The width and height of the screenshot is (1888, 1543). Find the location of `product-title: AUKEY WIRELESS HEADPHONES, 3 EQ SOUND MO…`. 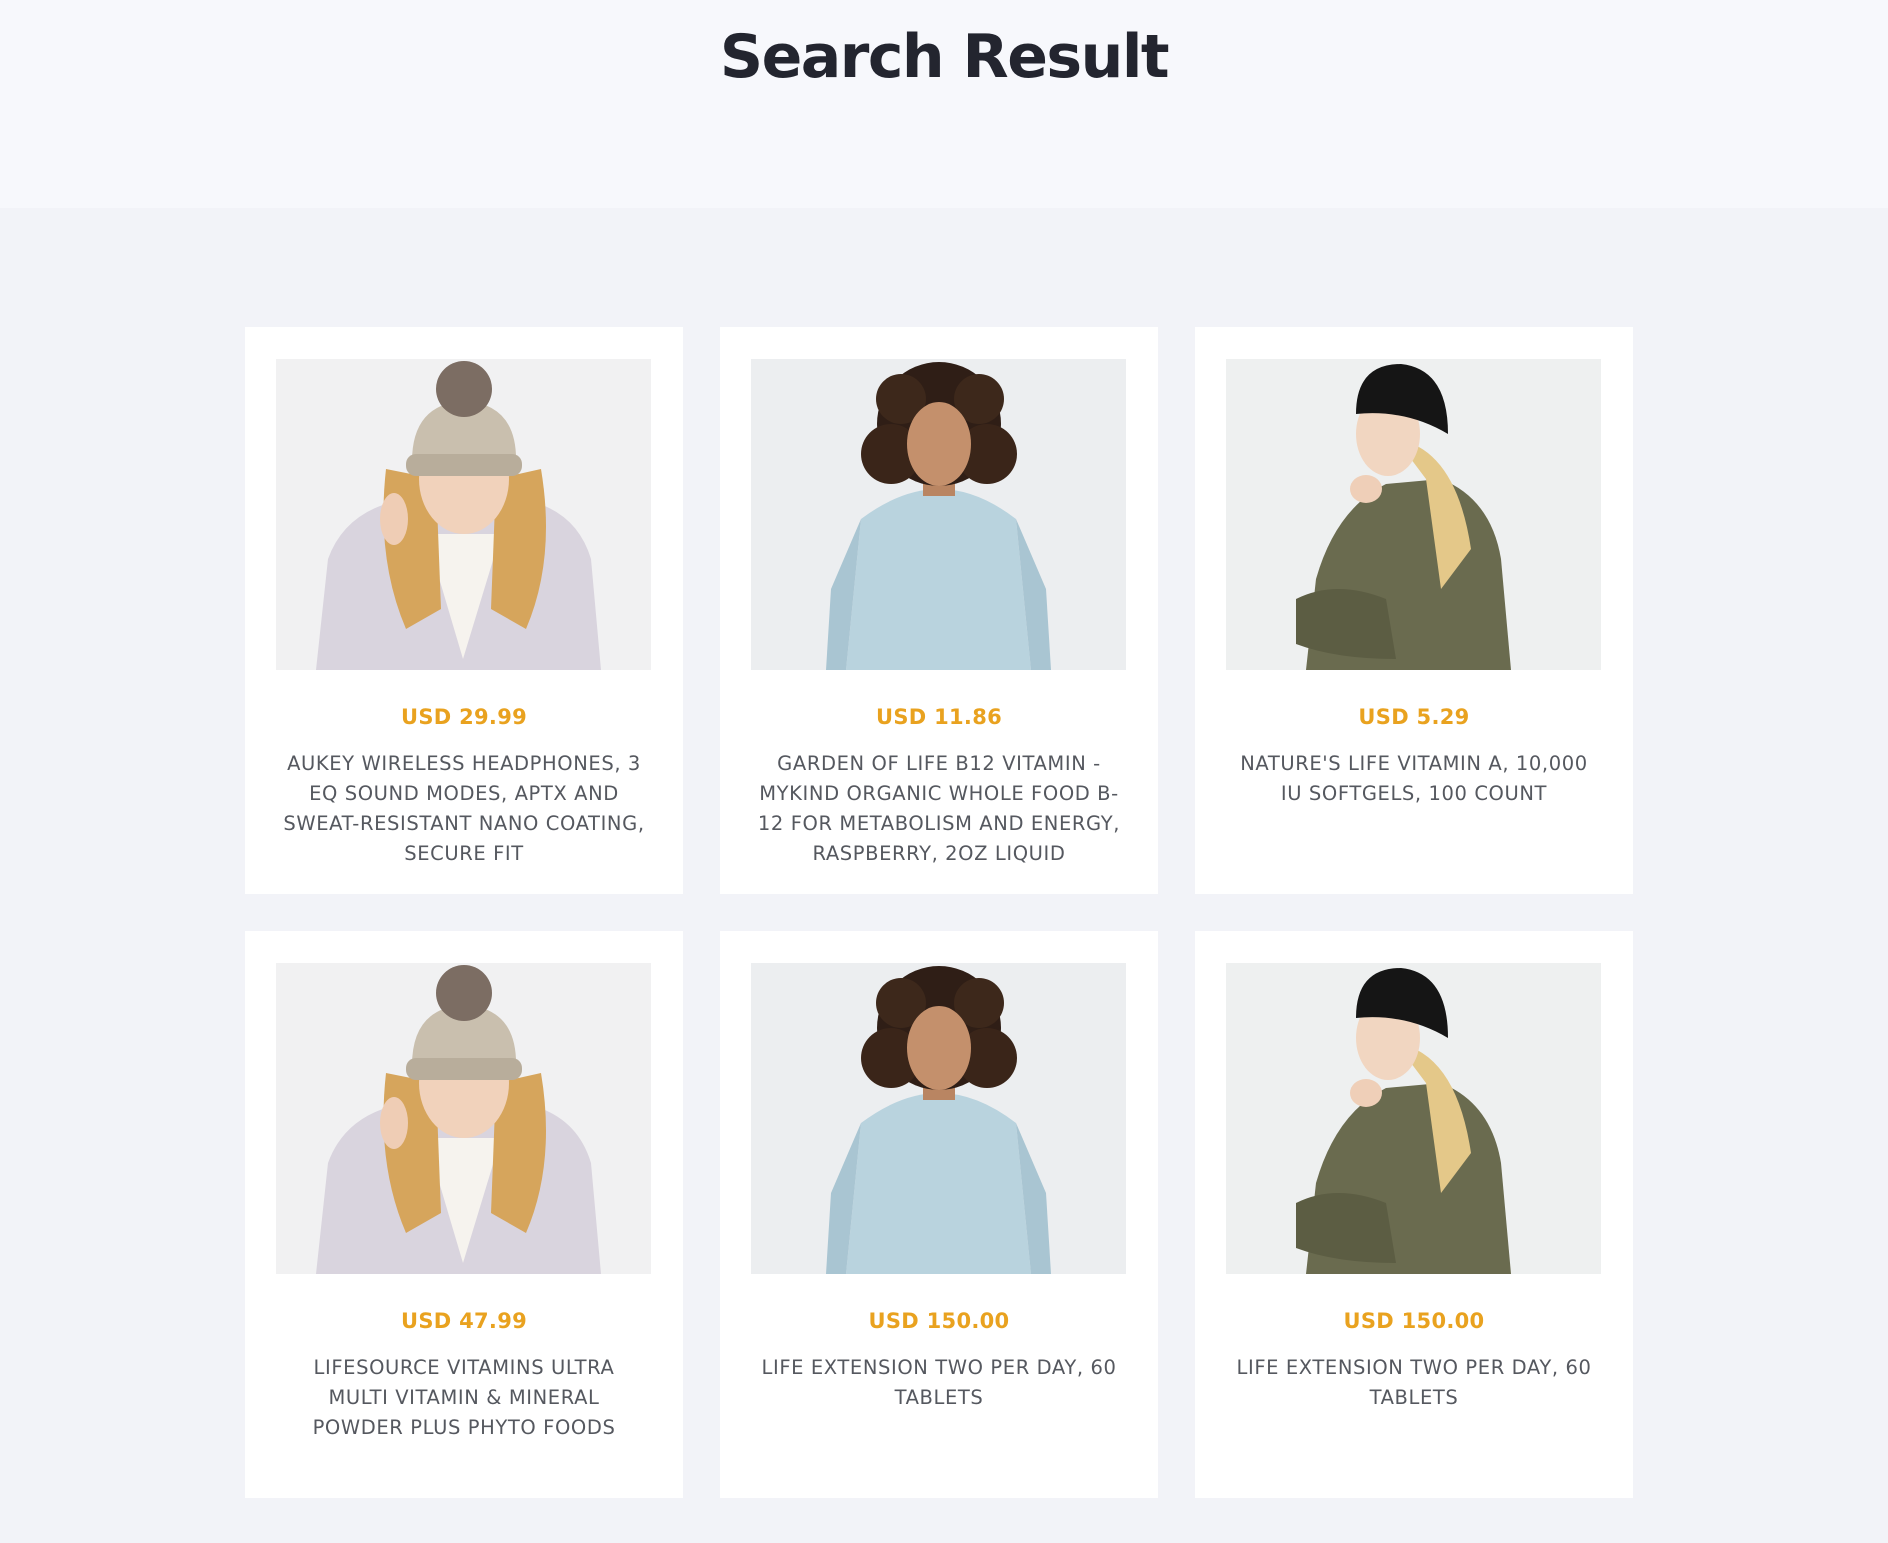

product-title: AUKEY WIRELESS HEADPHONES, 3 EQ SOUND MO… is located at coordinates (464, 811).